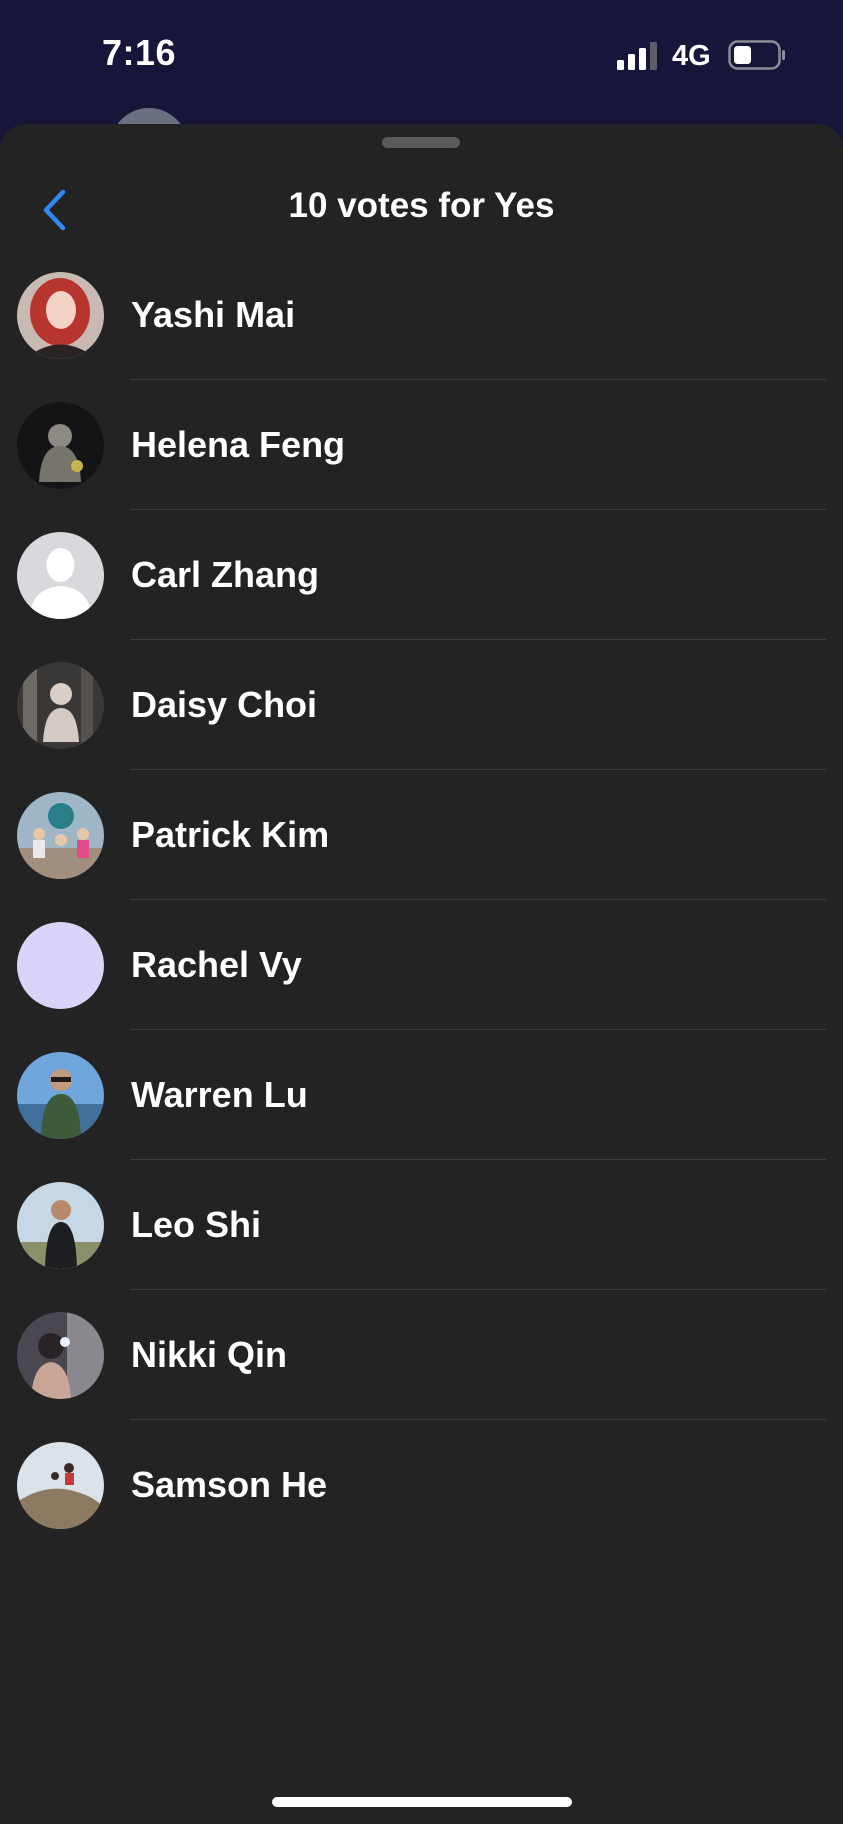 The image size is (843, 1824). Describe the element at coordinates (422, 1802) in the screenshot. I see `home-indicator` at that location.